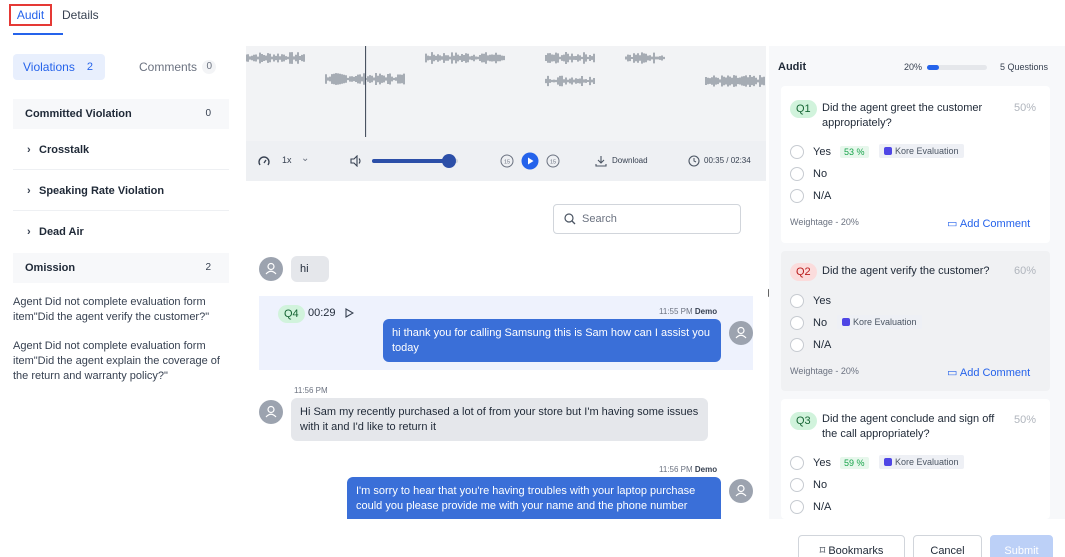 The image size is (1065, 557). Describe the element at coordinates (177, 67) in the screenshot. I see `tab-comments: Comments 0` at that location.